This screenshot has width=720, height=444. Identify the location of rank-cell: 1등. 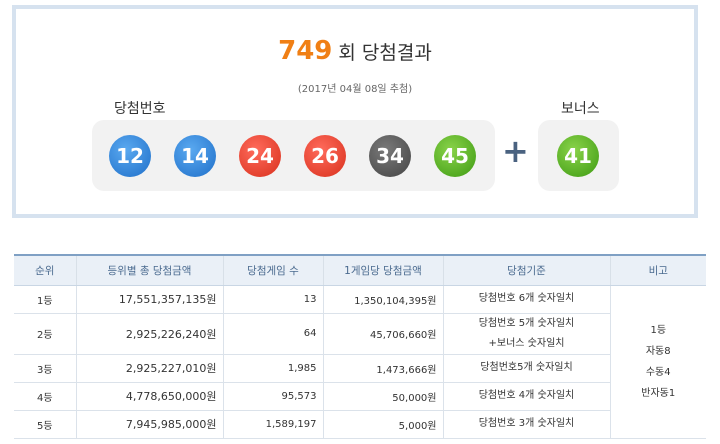
(45, 299).